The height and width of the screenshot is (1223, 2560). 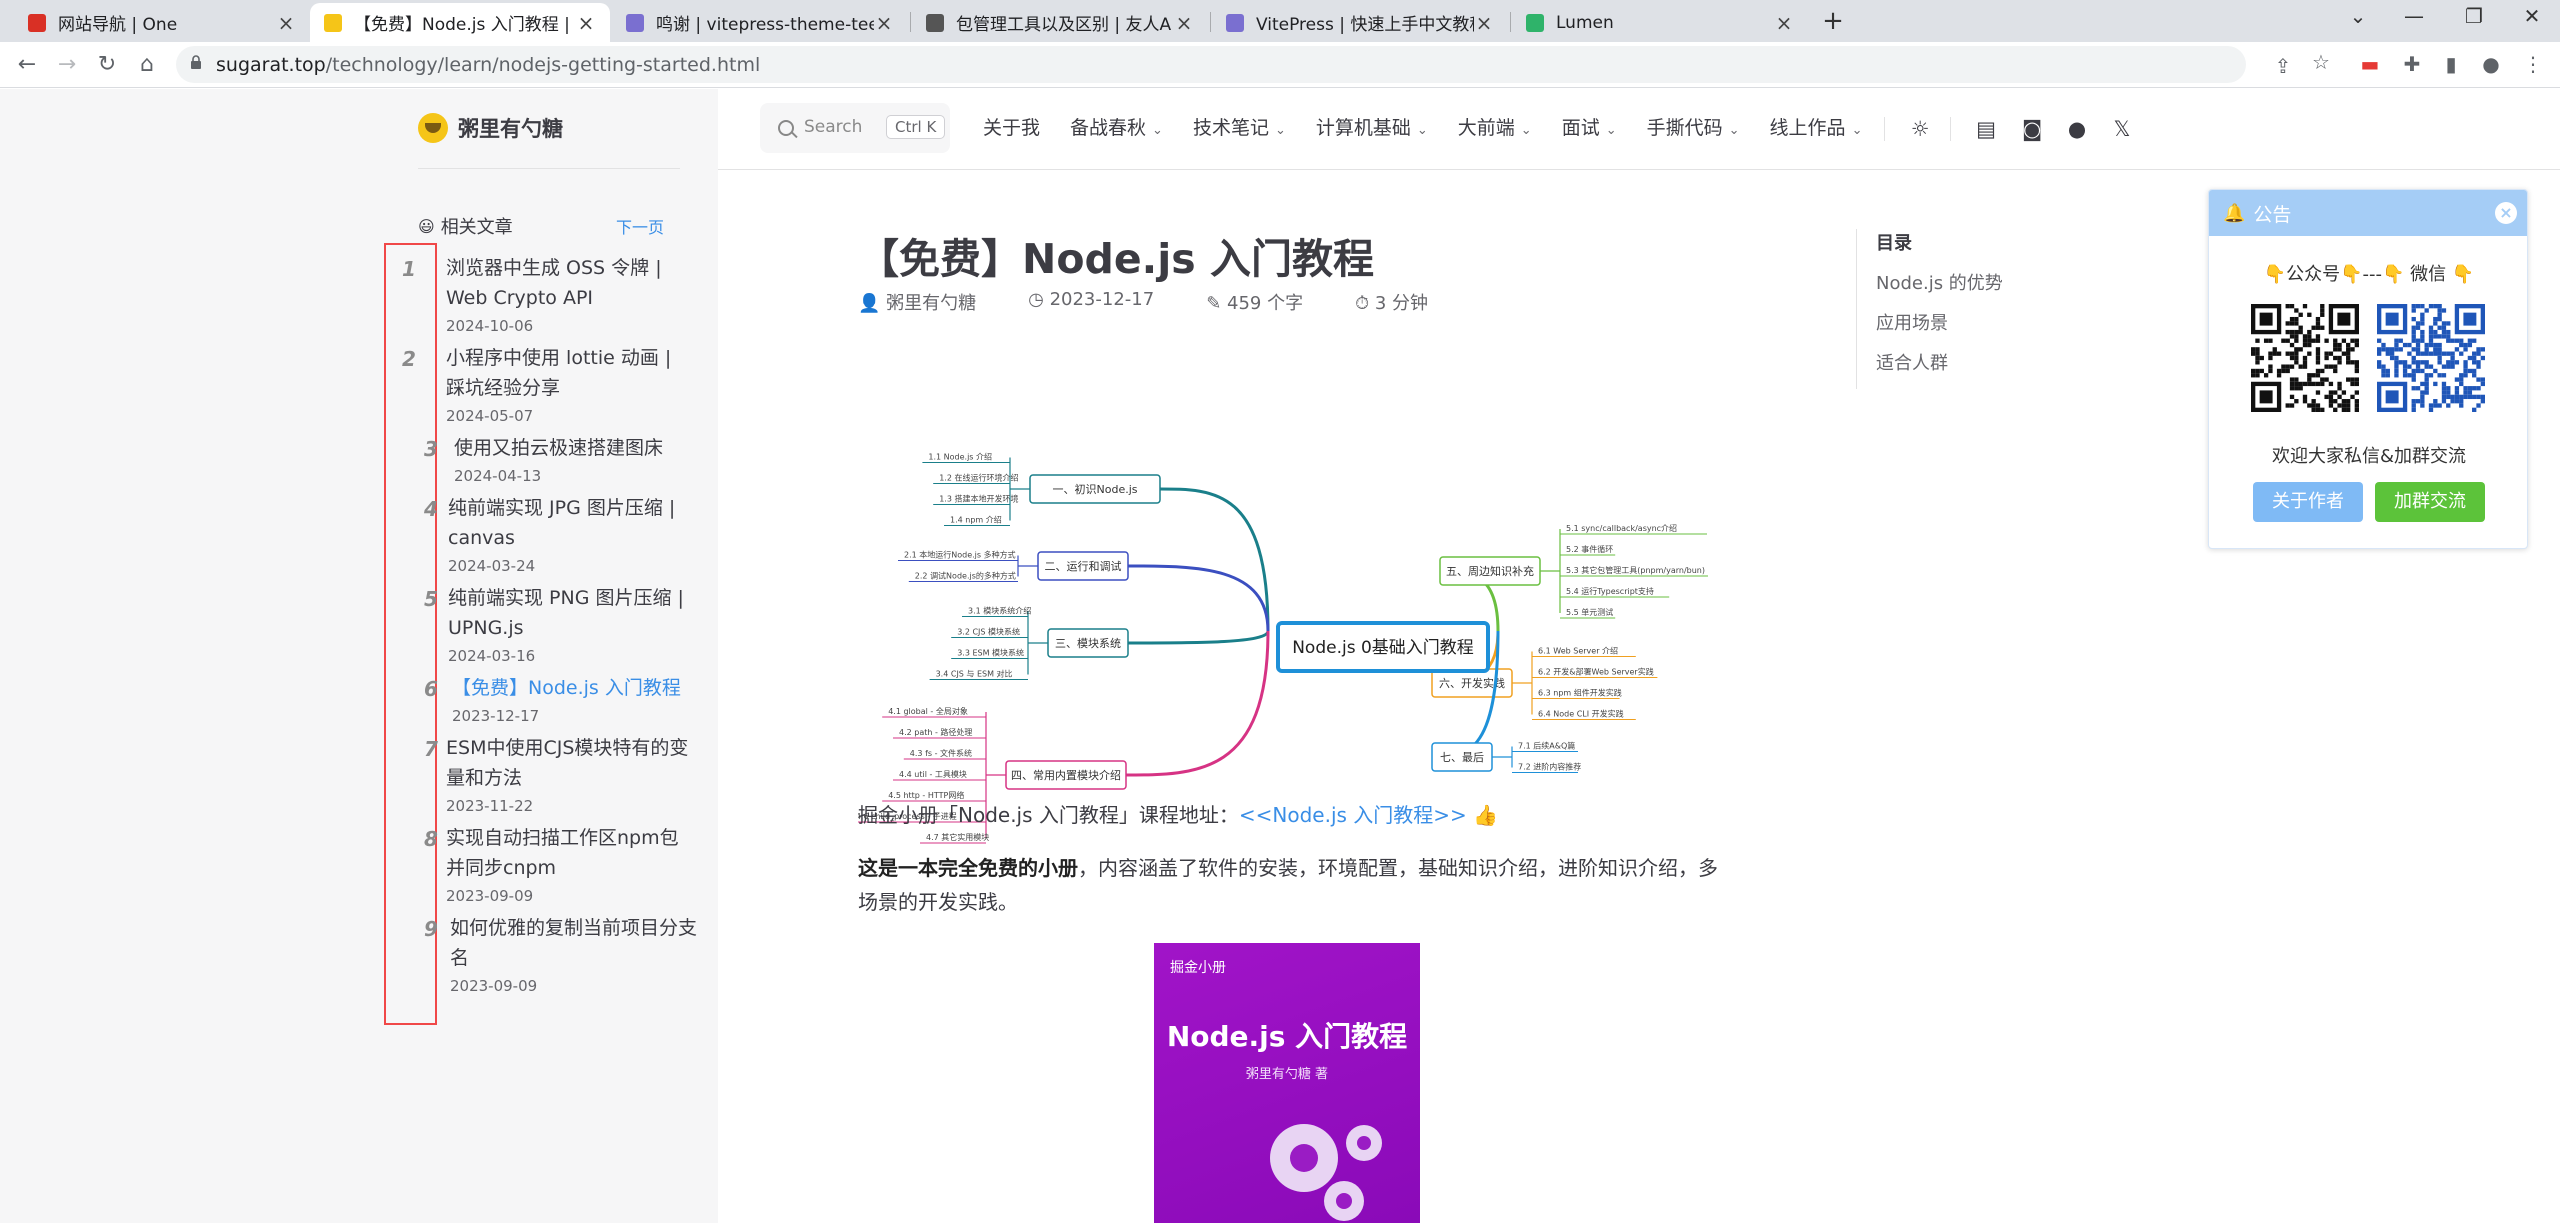 I want to click on article-title: ESM中使用CJS模块特有的变量和方法, so click(x=571, y=763).